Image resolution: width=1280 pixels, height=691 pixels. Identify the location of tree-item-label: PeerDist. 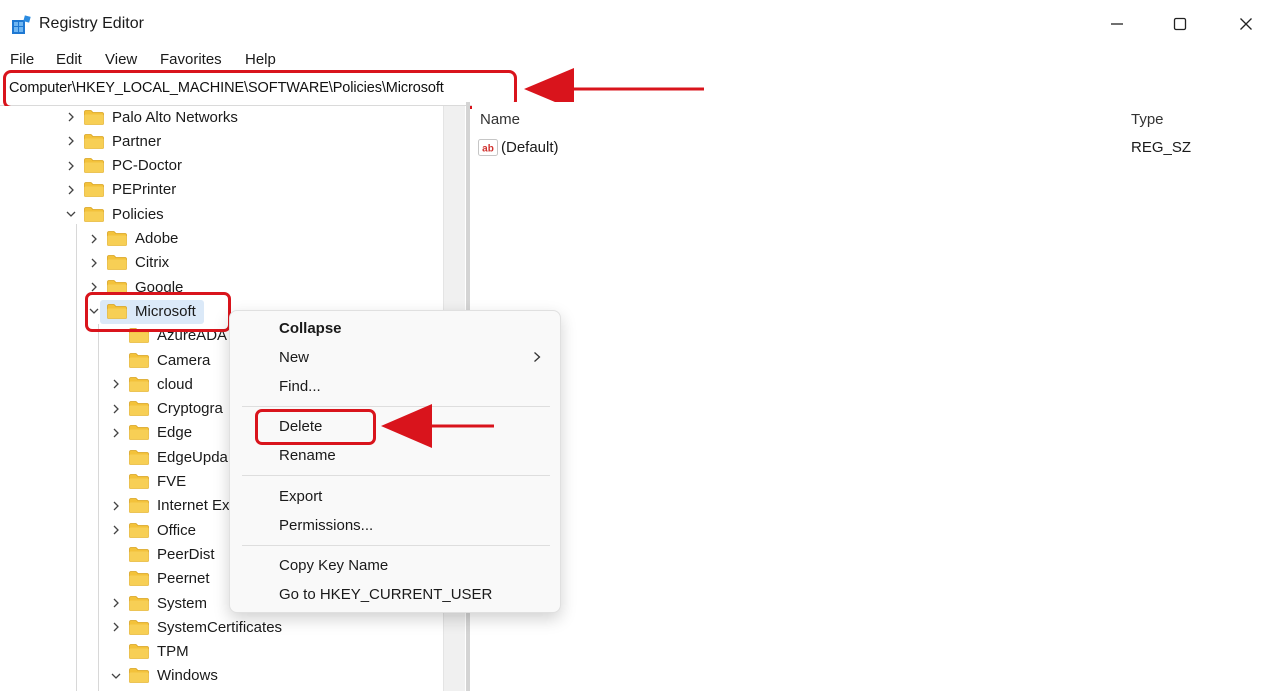
(186, 554).